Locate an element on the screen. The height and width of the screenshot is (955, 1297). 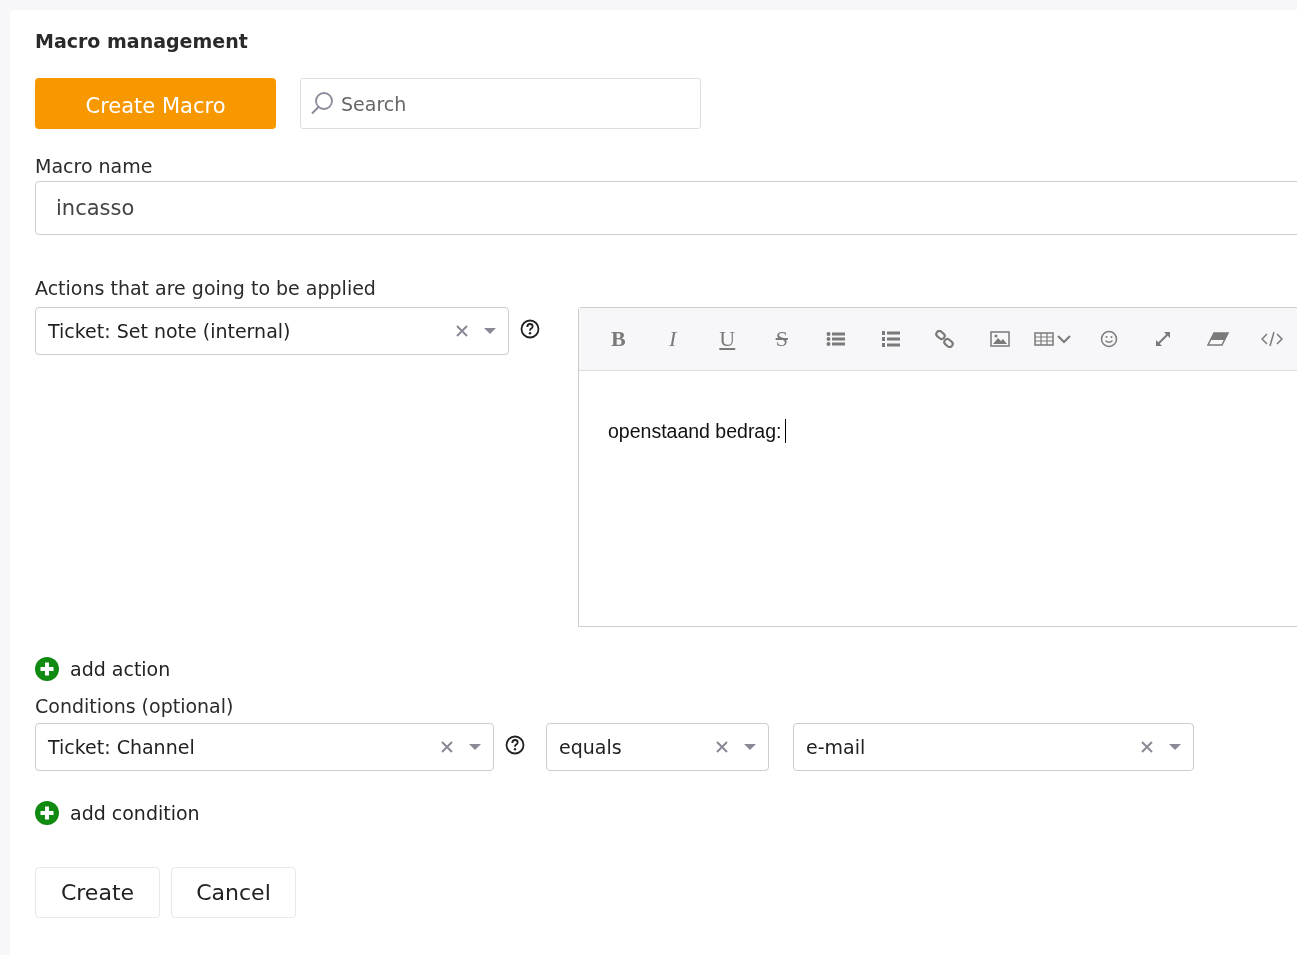
dropdown-select: e-mail is located at coordinates (993, 747).